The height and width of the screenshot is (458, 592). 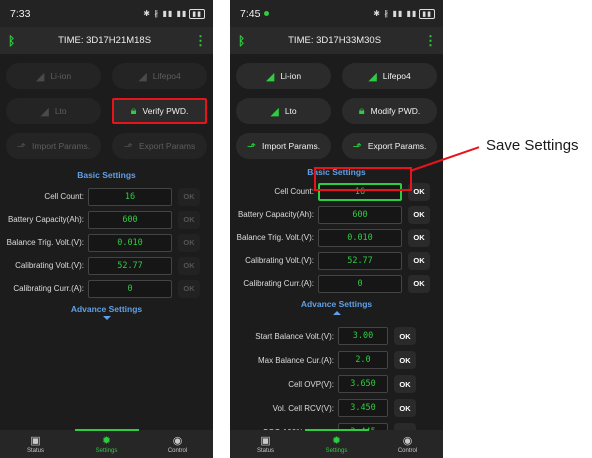 What do you see at coordinates (363, 384) in the screenshot?
I see `cell-ovp-input: 3.650` at bounding box center [363, 384].